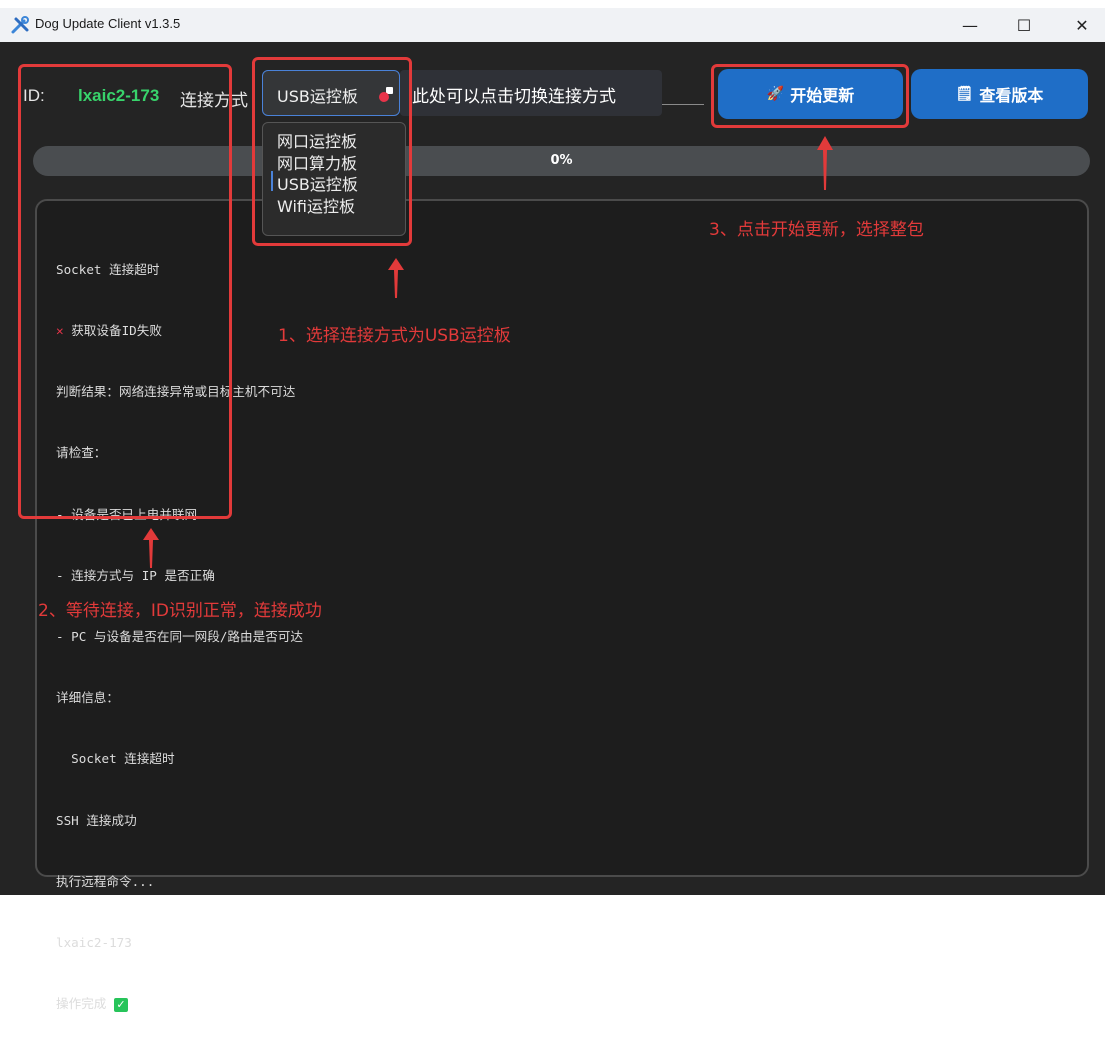 The width and height of the screenshot is (1105, 1055). Describe the element at coordinates (96, 820) in the screenshot. I see `log-line: SSH 连接成功` at that location.